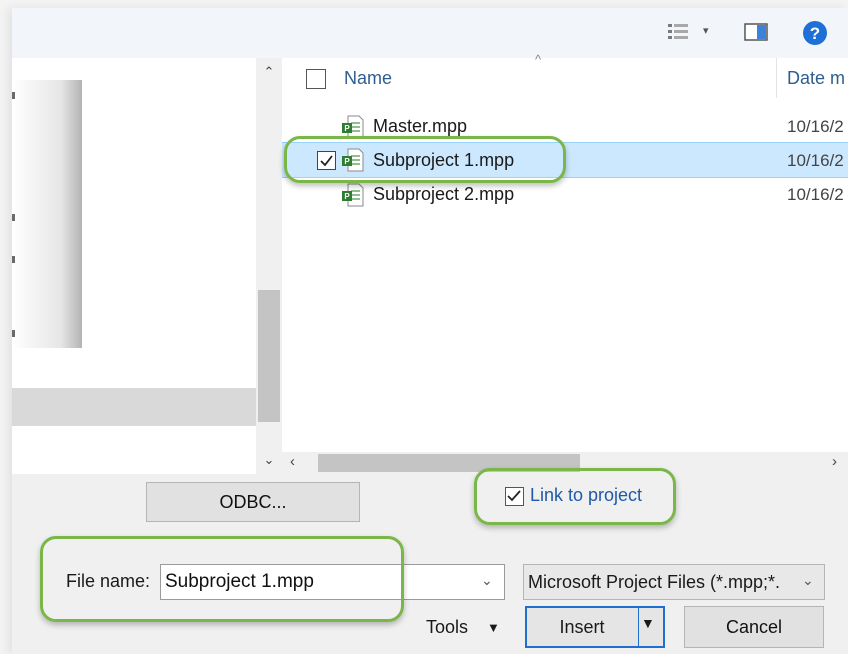  Describe the element at coordinates (776, 78) in the screenshot. I see `column-separator` at that location.